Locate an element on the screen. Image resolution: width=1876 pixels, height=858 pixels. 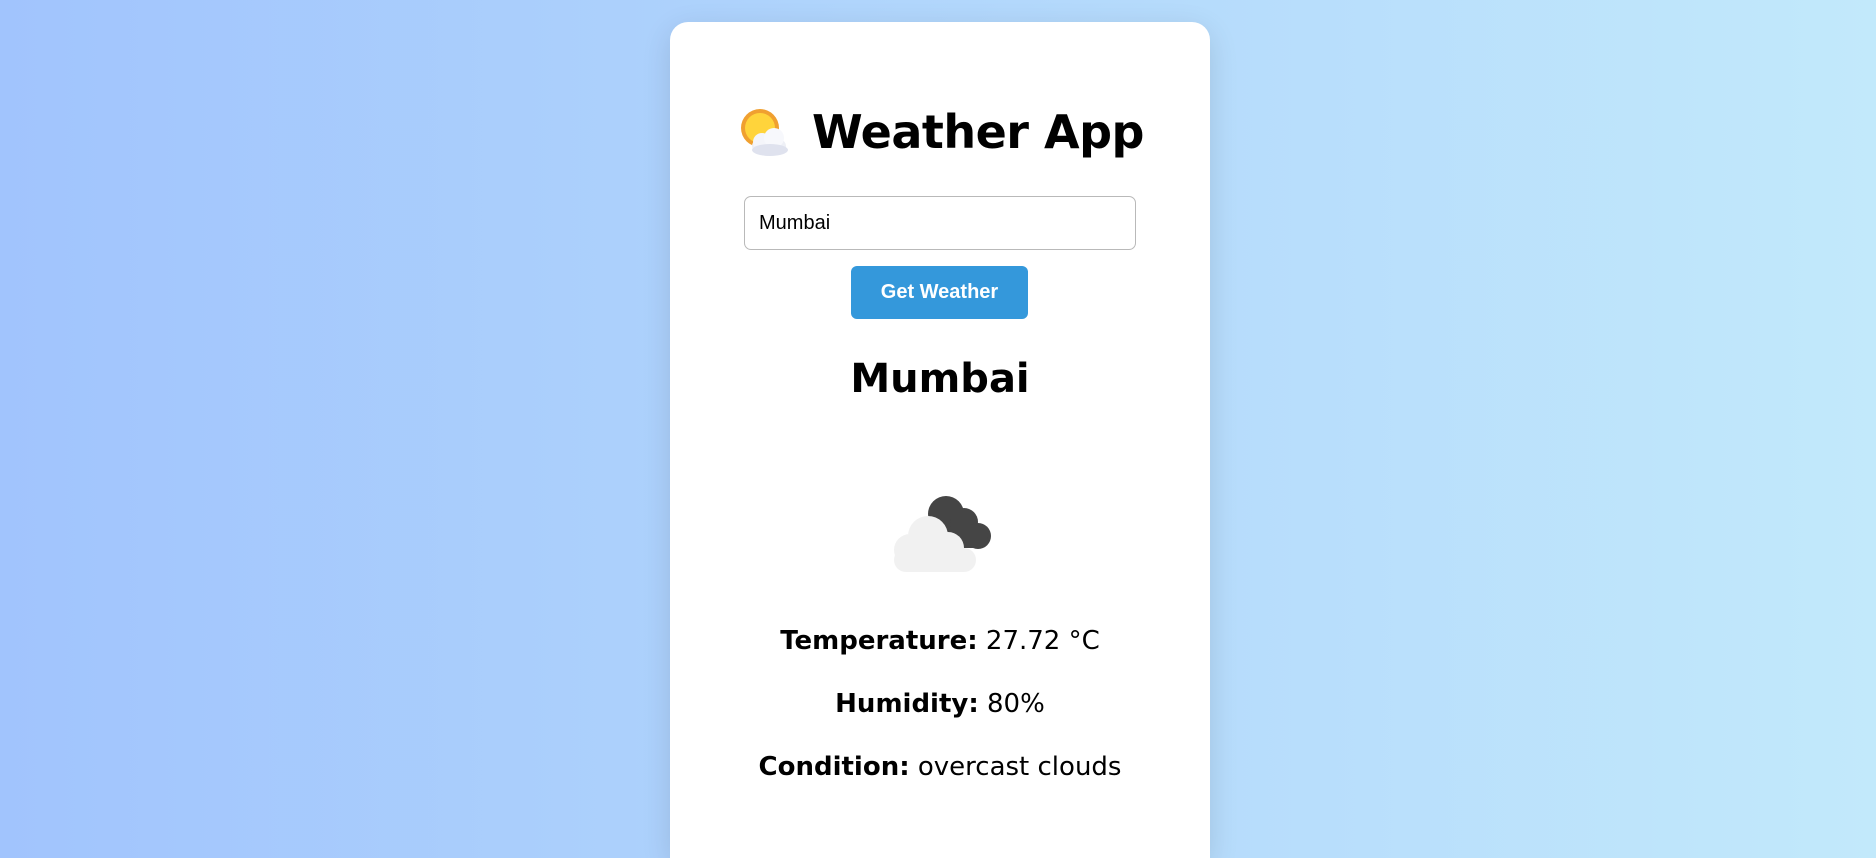
city-name-heading: Mumbai is located at coordinates (940, 379).